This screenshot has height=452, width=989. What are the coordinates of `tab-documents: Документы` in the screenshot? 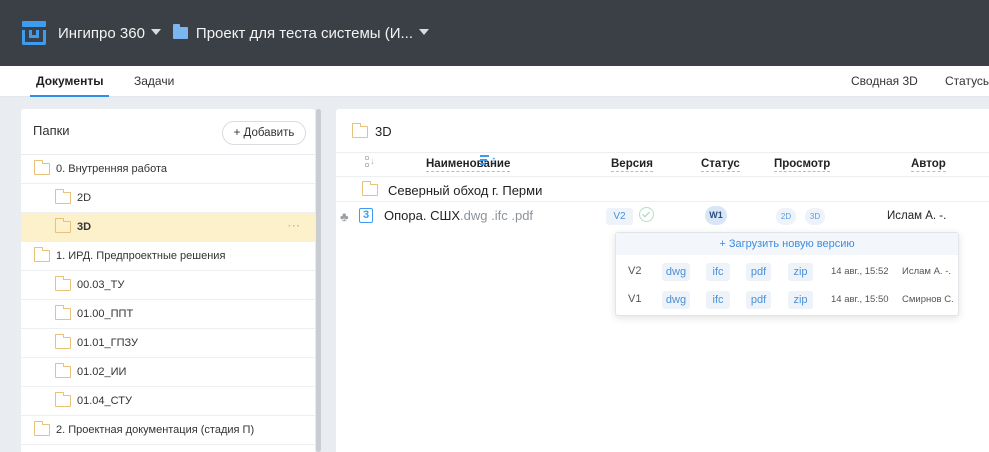 It's located at (70, 81).